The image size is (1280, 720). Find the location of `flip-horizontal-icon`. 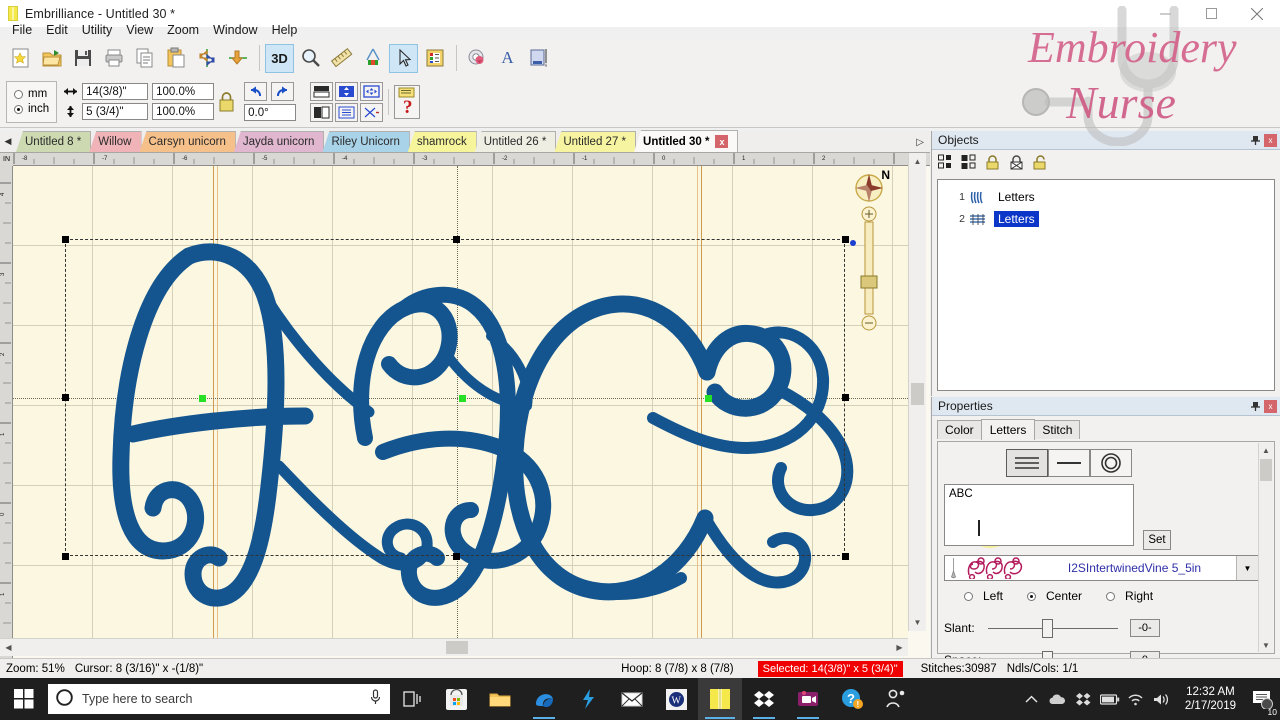

flip-horizontal-icon is located at coordinates (206, 58).